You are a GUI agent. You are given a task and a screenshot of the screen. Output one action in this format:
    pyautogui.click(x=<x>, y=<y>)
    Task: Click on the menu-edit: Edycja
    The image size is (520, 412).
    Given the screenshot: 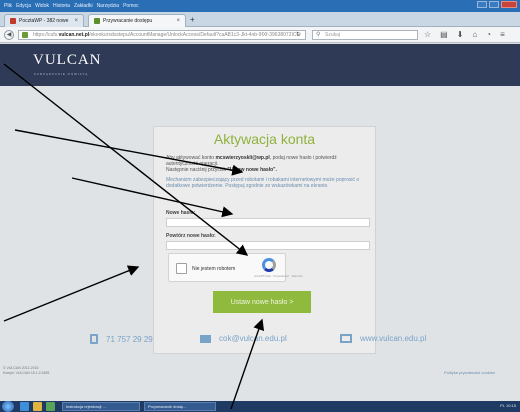 What is the action you would take?
    pyautogui.click(x=23, y=6)
    